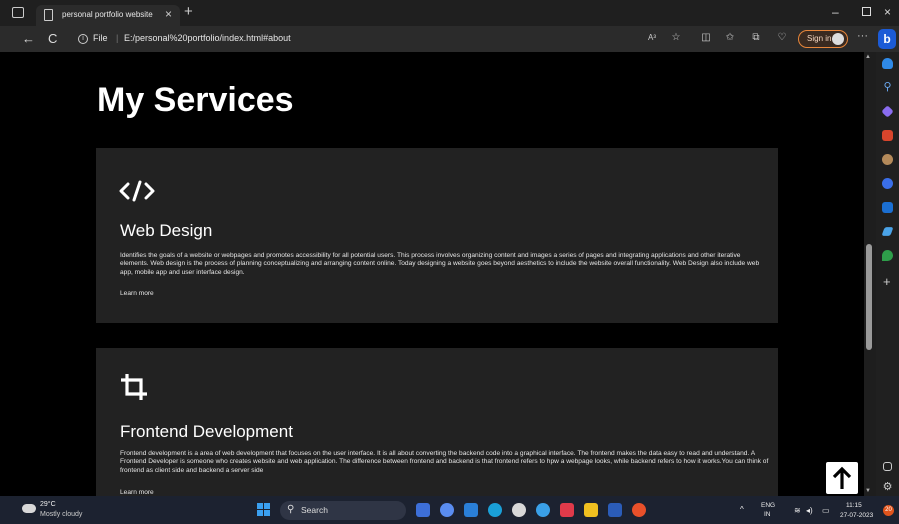  I want to click on windows-start-icon, so click(264, 510).